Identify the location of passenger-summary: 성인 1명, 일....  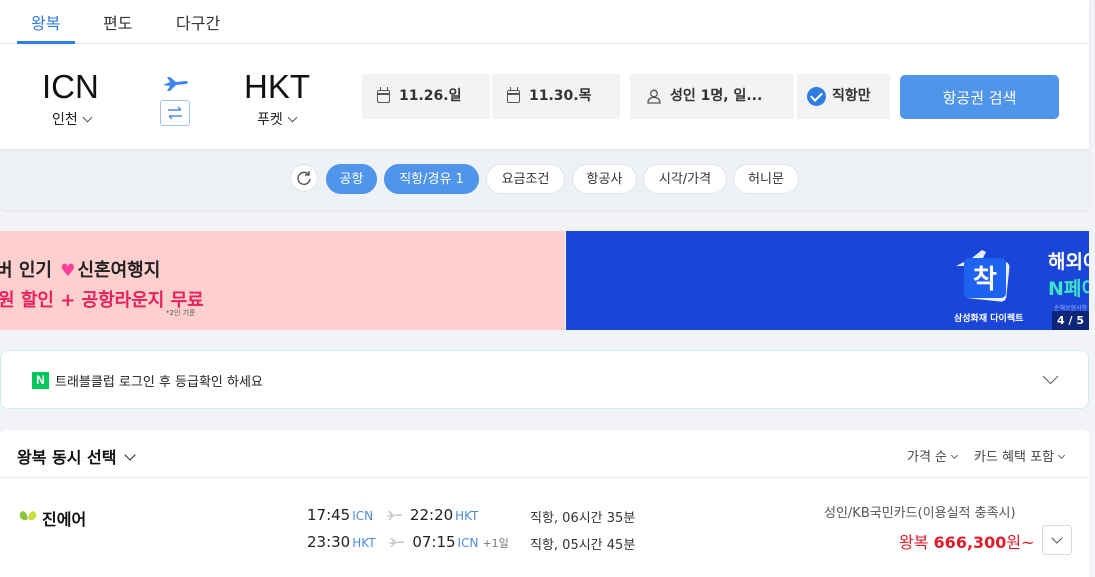
(716, 96).